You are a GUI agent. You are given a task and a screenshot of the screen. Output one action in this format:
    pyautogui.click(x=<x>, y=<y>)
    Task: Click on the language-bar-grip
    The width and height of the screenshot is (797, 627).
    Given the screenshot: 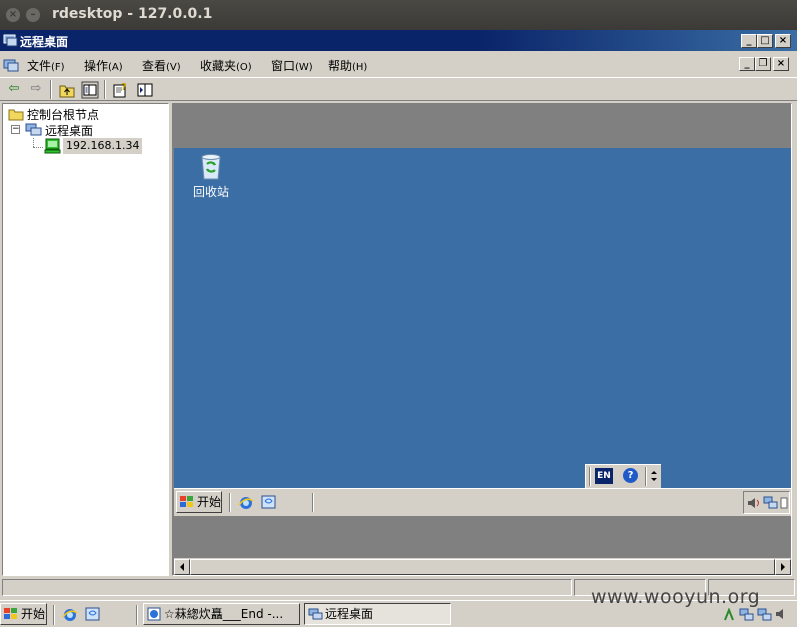 What is the action you would take?
    pyautogui.click(x=590, y=476)
    